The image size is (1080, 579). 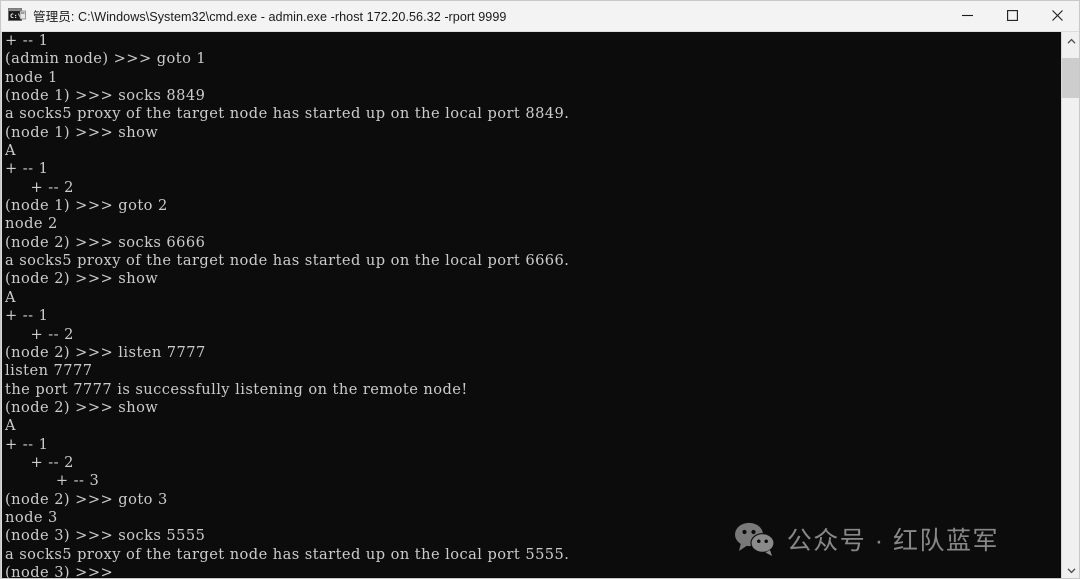 What do you see at coordinates (1071, 78) in the screenshot?
I see `scrollbar-thumb` at bounding box center [1071, 78].